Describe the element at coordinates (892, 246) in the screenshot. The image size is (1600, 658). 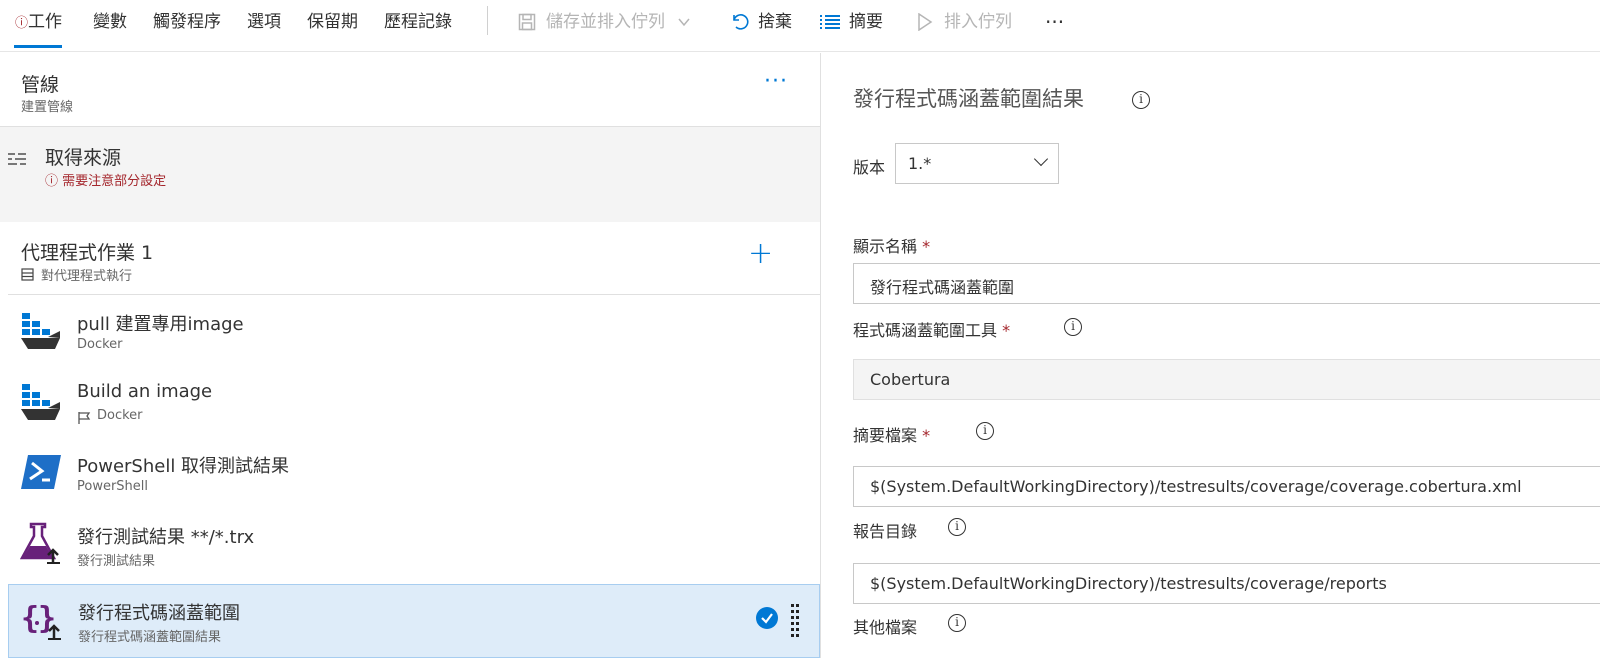
I see `display-name-label: 顯示名稱 *` at that location.